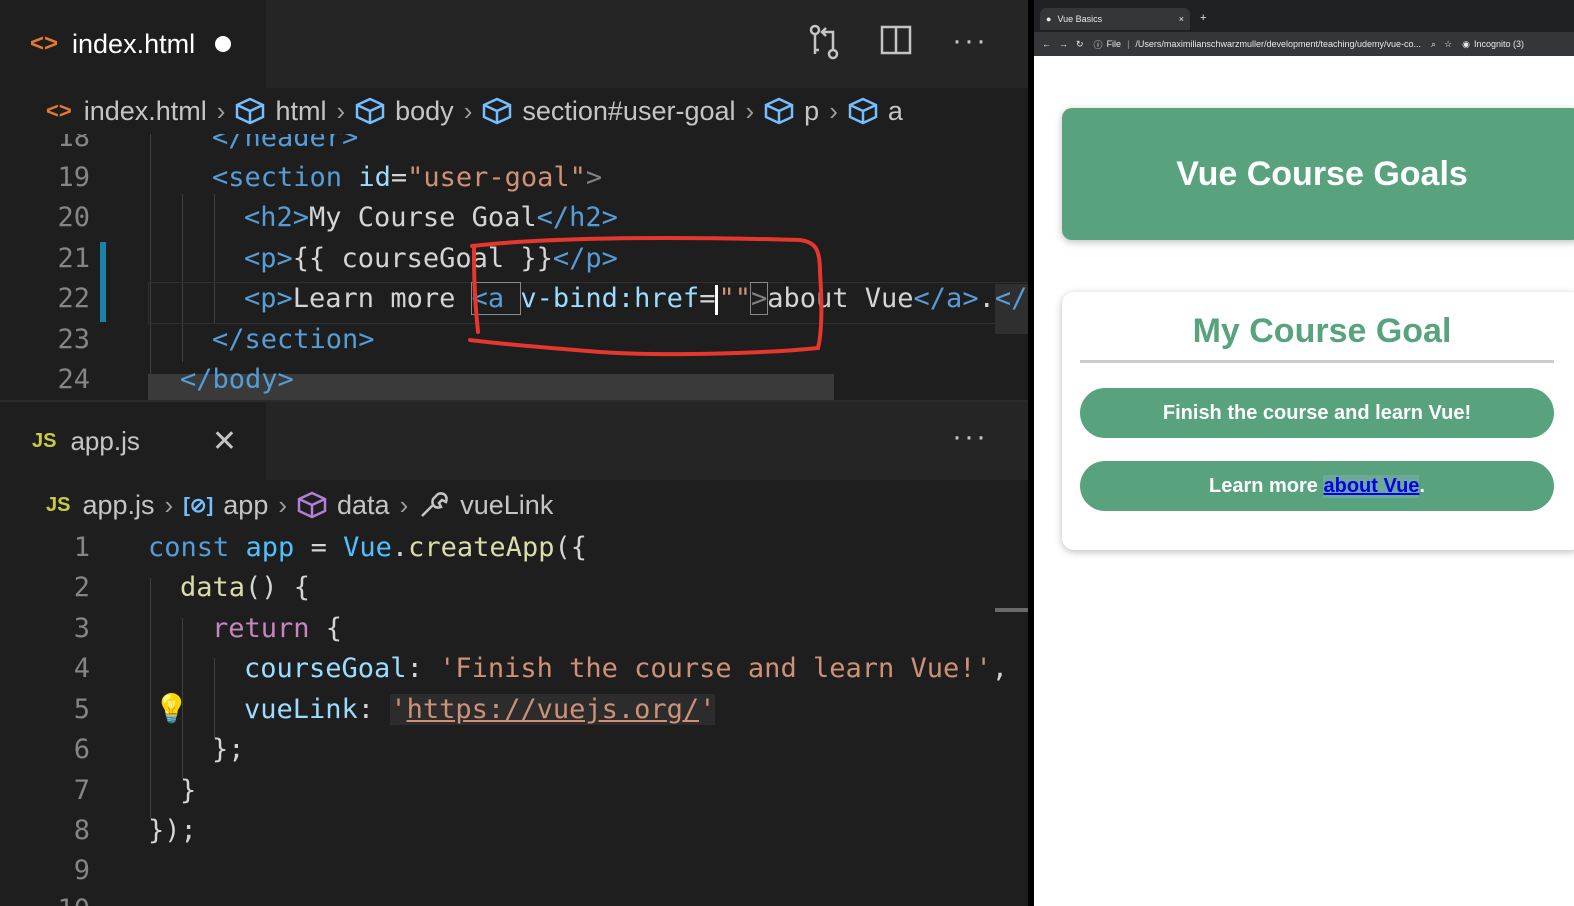 This screenshot has width=1574, height=906. I want to click on split-editor-icon, so click(896, 46).